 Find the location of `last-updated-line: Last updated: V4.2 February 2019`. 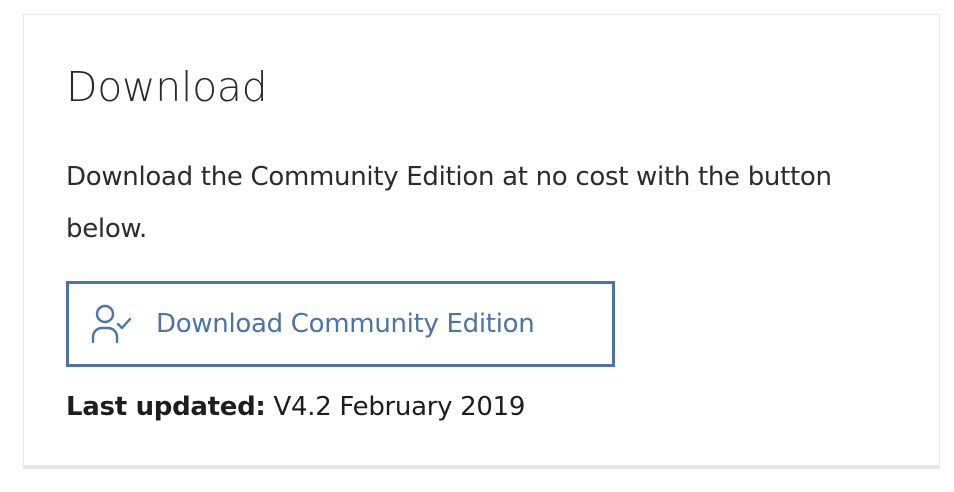

last-updated-line: Last updated: V4.2 February 2019 is located at coordinates (295, 407).